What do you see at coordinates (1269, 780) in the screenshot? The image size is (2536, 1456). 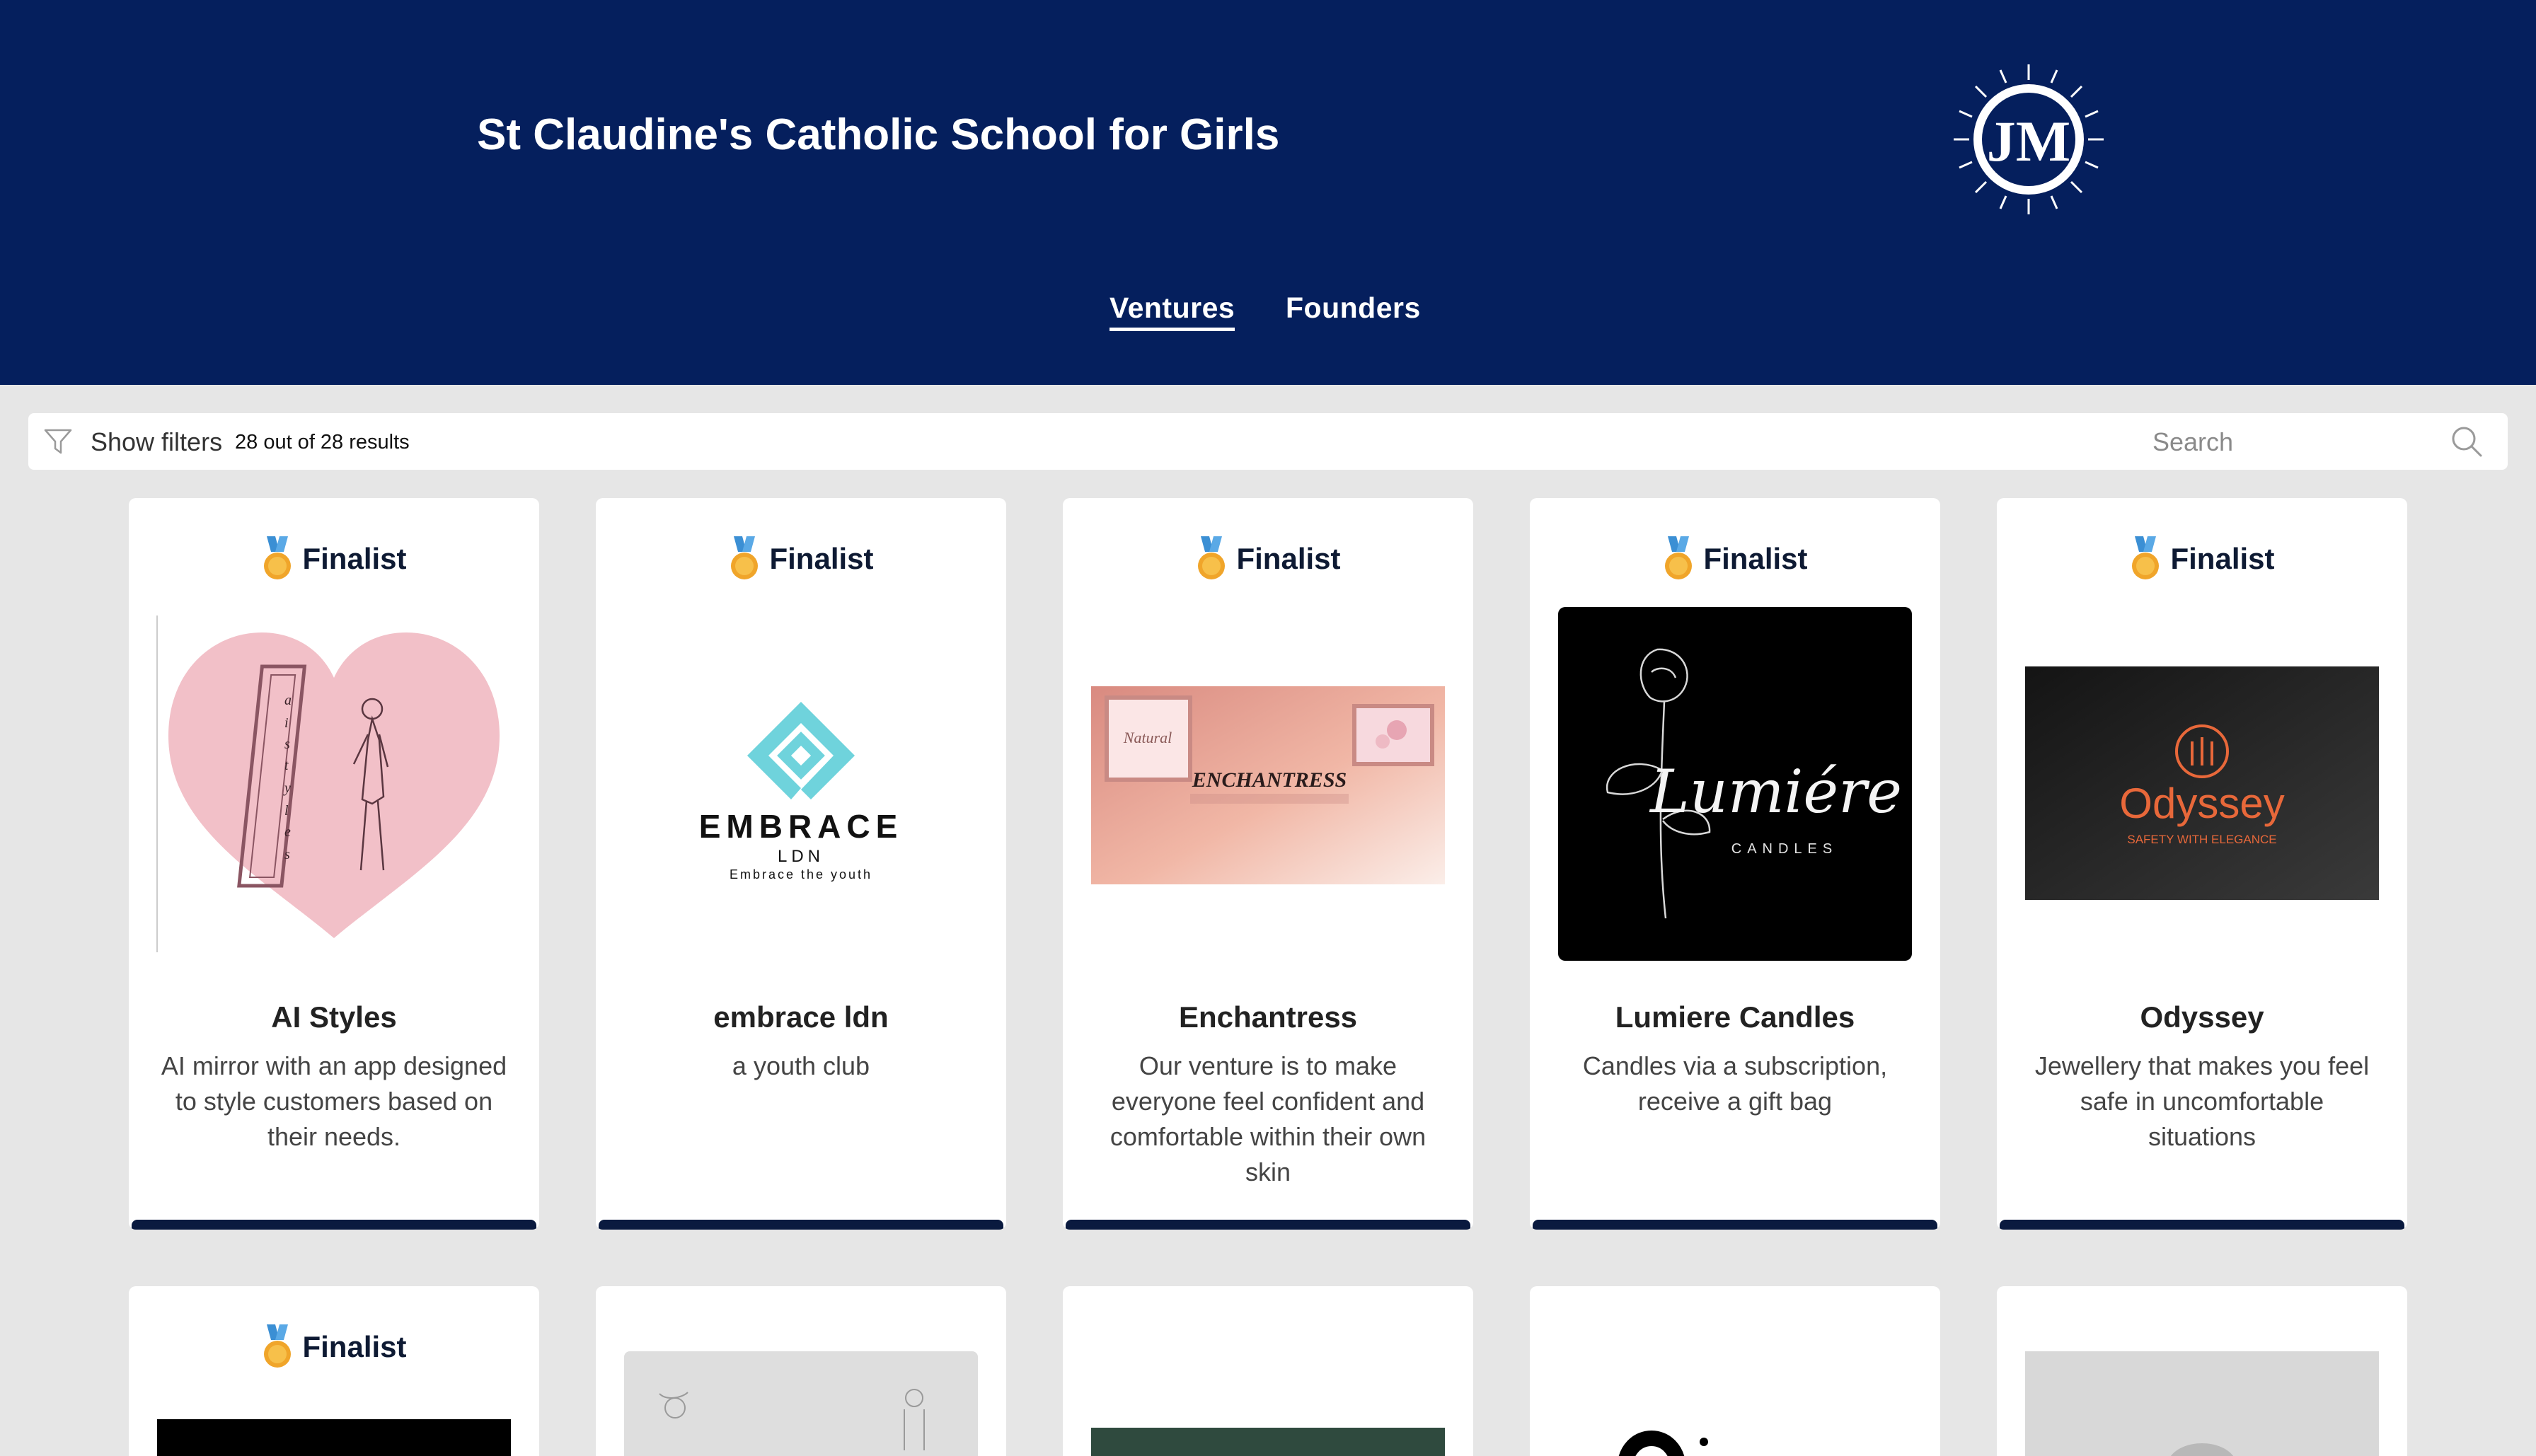 I see `logo-text: ENCHANTRESS` at bounding box center [1269, 780].